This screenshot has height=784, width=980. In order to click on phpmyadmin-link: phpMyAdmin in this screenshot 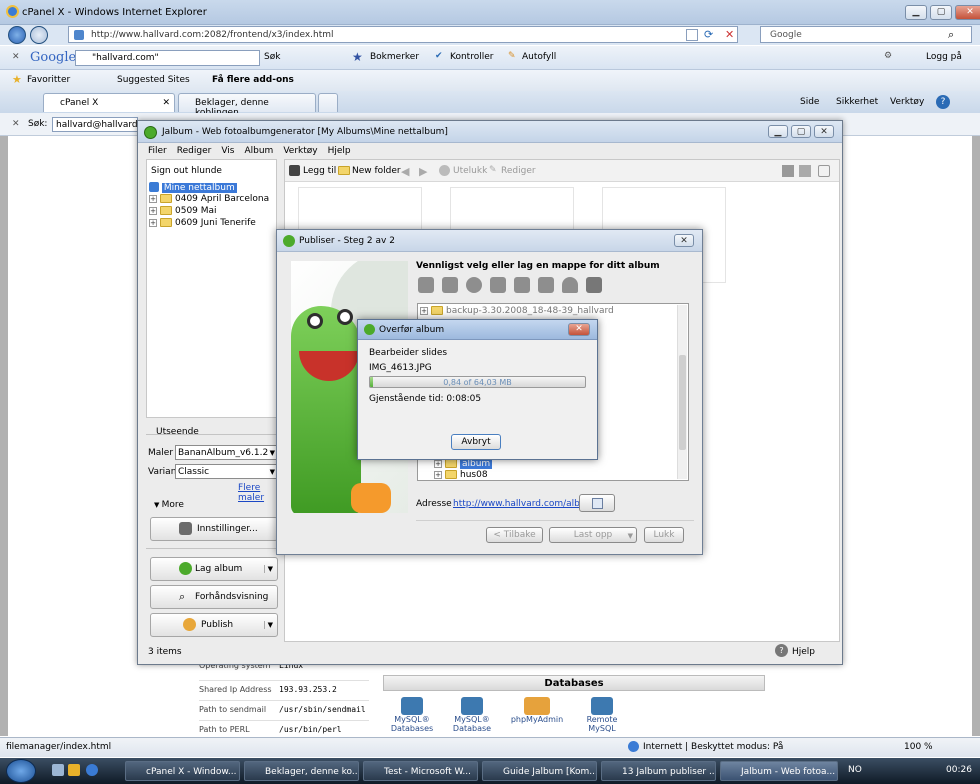, I will do `click(537, 719)`.